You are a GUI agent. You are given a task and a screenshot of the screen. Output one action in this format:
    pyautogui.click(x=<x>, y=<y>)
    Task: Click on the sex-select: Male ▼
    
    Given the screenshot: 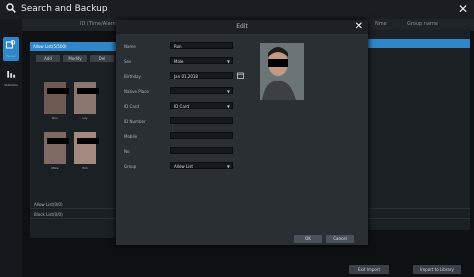 What is the action you would take?
    pyautogui.click(x=201, y=60)
    